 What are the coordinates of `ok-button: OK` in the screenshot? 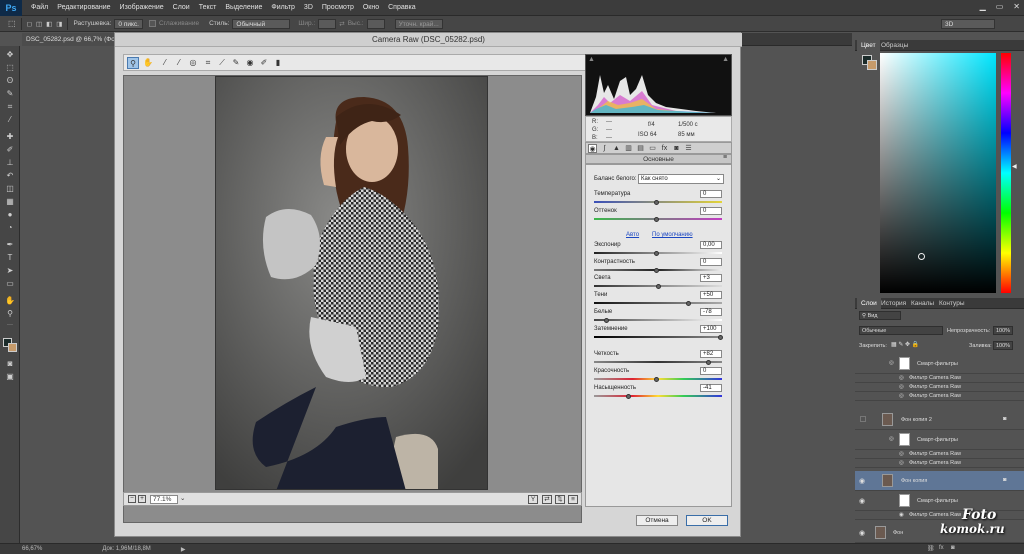 It's located at (707, 520).